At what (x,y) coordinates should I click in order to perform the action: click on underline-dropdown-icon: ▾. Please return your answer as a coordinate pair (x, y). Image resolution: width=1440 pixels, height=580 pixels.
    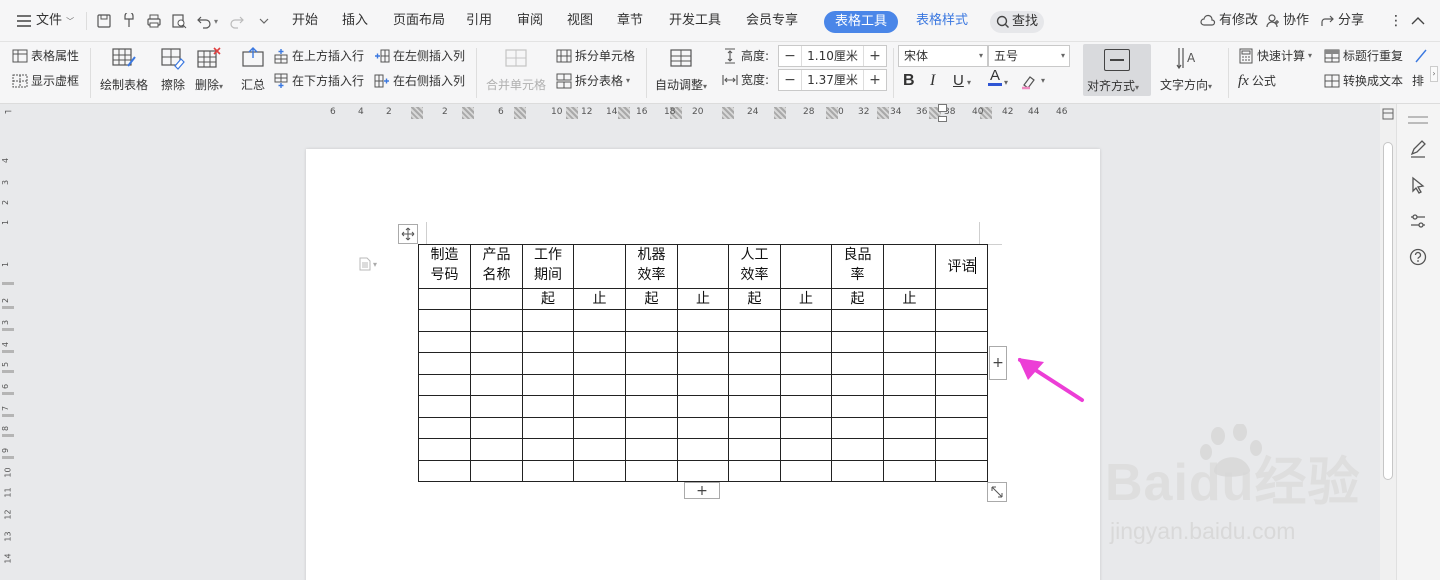
    Looking at the image, I should click on (969, 83).